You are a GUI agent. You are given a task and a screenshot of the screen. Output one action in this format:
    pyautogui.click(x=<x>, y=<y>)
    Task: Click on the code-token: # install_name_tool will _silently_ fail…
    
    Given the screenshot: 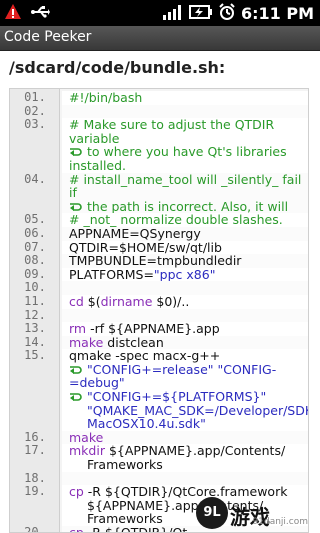 What is the action you would take?
    pyautogui.click(x=185, y=186)
    